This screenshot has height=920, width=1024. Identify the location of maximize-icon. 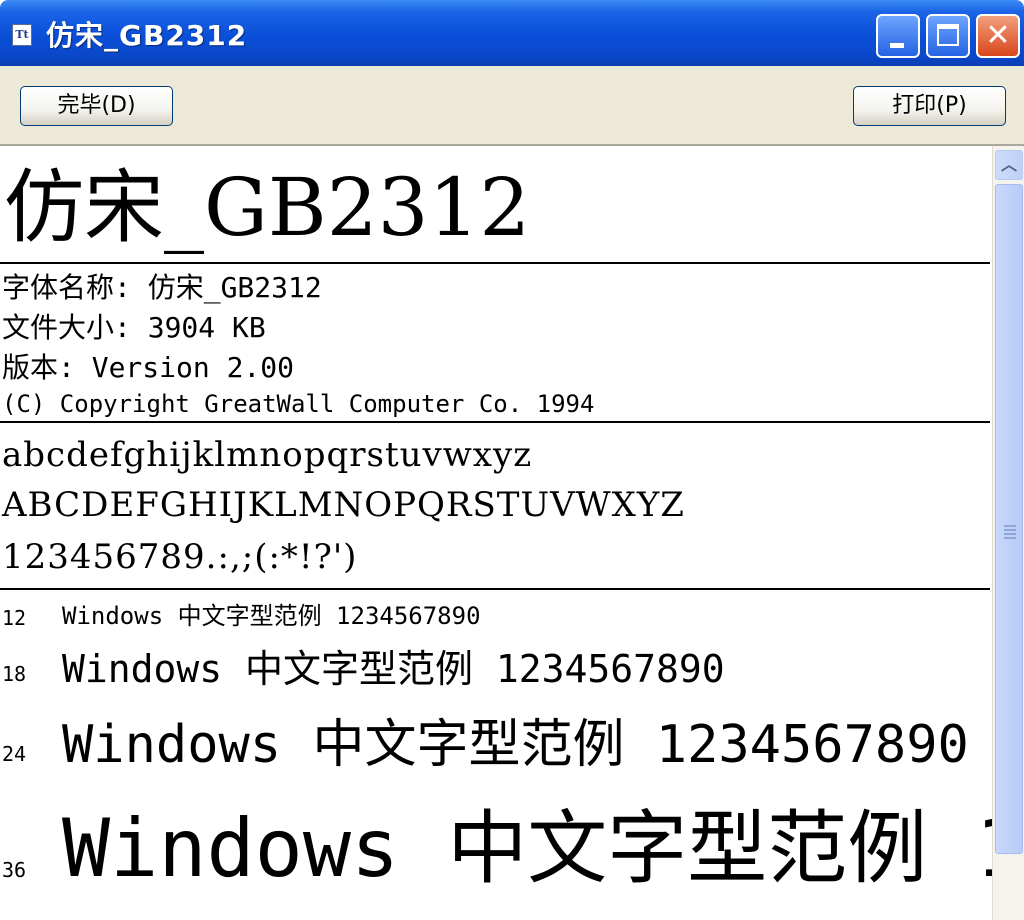
(948, 35).